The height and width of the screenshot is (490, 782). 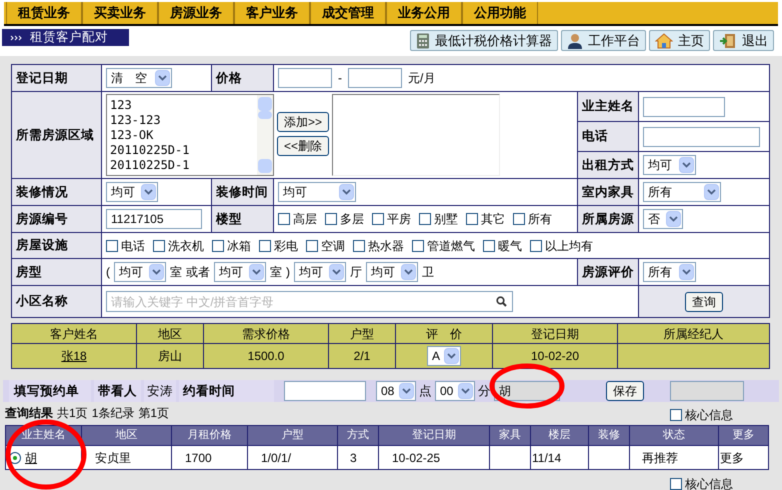 I want to click on table-cell: 房山, so click(x=170, y=356).